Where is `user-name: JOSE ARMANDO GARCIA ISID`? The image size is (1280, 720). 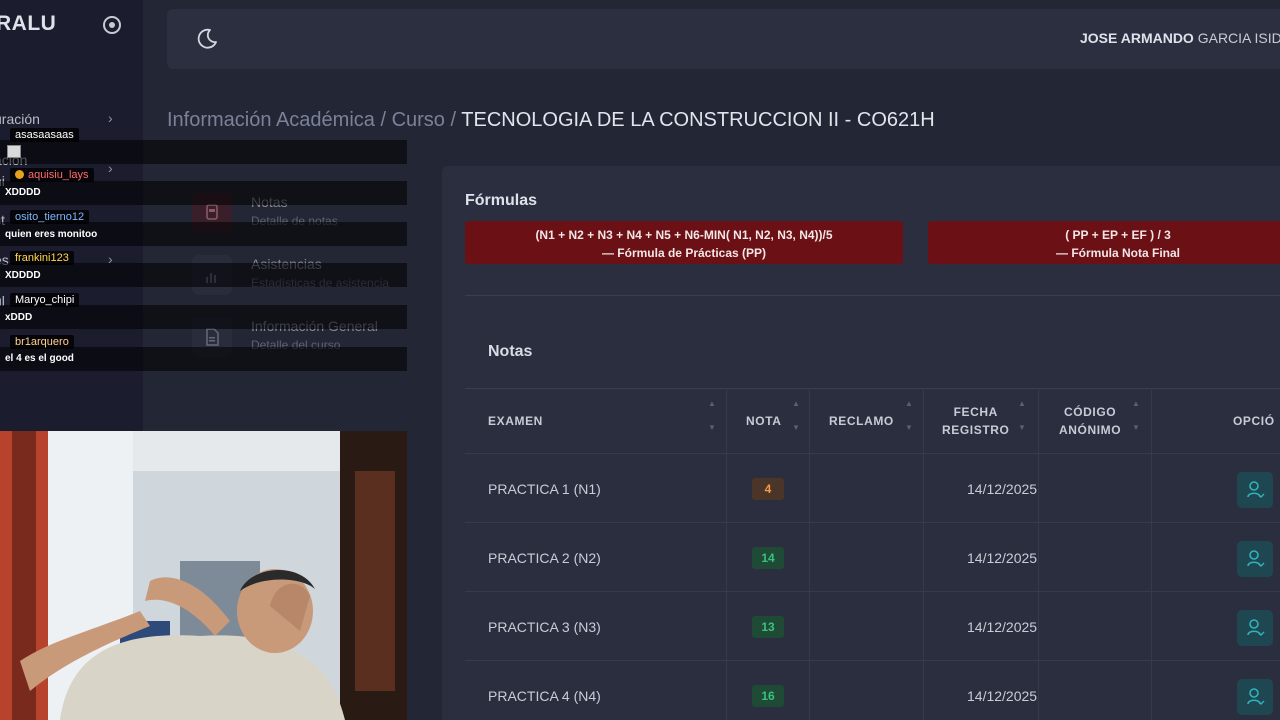 user-name: JOSE ARMANDO GARCIA ISID is located at coordinates (1180, 38).